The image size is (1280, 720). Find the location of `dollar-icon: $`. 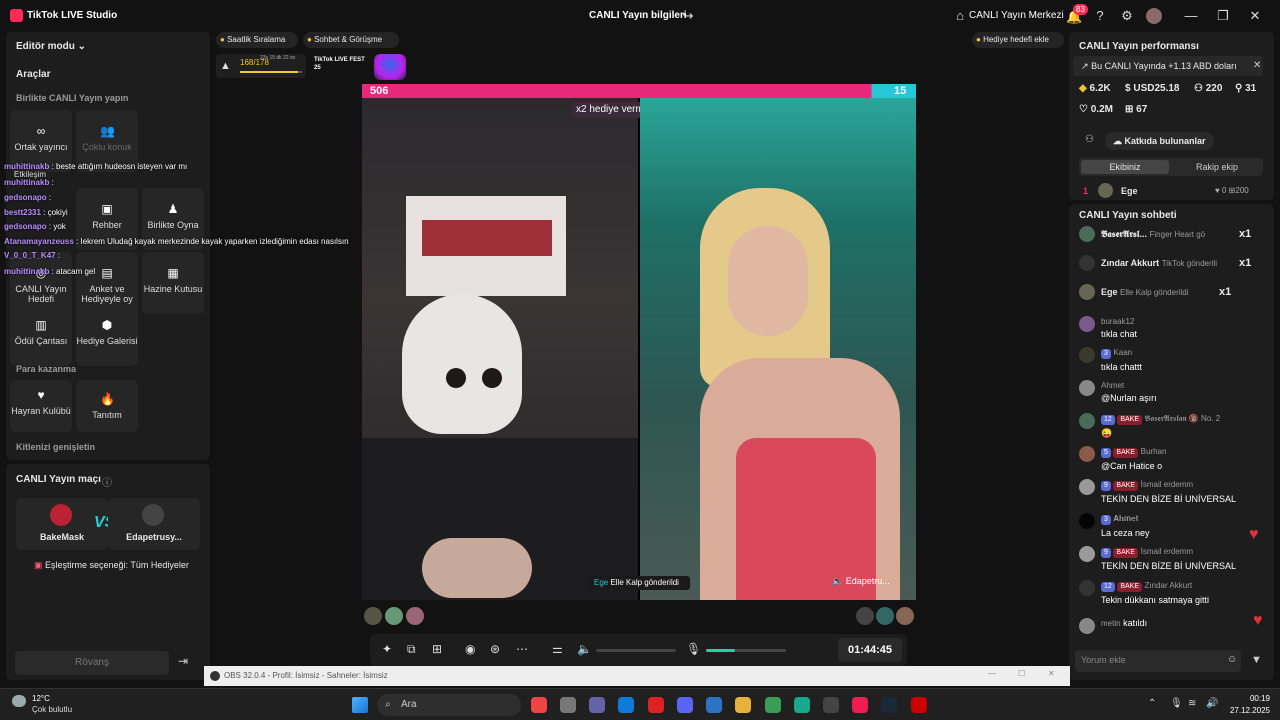

dollar-icon: $ is located at coordinates (1128, 88).